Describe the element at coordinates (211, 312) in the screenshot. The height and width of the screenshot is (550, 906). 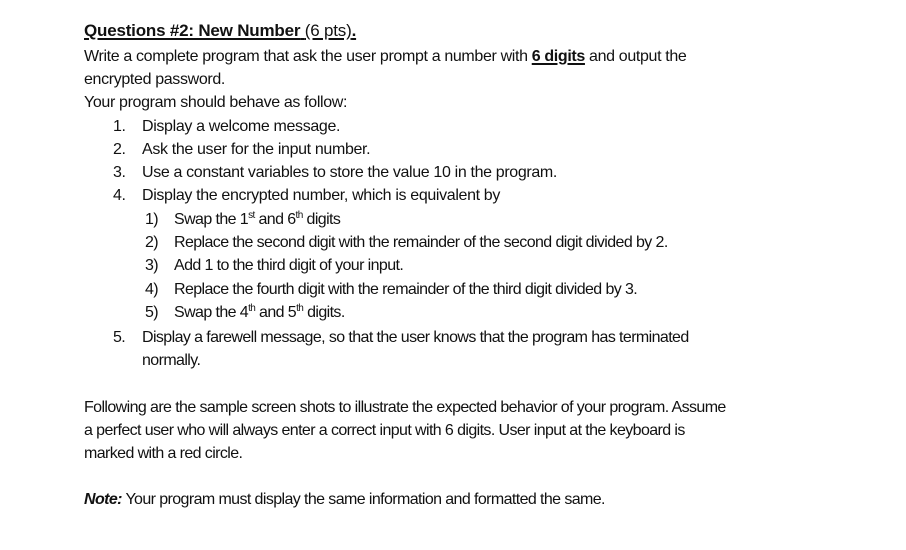
I see `substep-text-pre: Swap the 4` at that location.